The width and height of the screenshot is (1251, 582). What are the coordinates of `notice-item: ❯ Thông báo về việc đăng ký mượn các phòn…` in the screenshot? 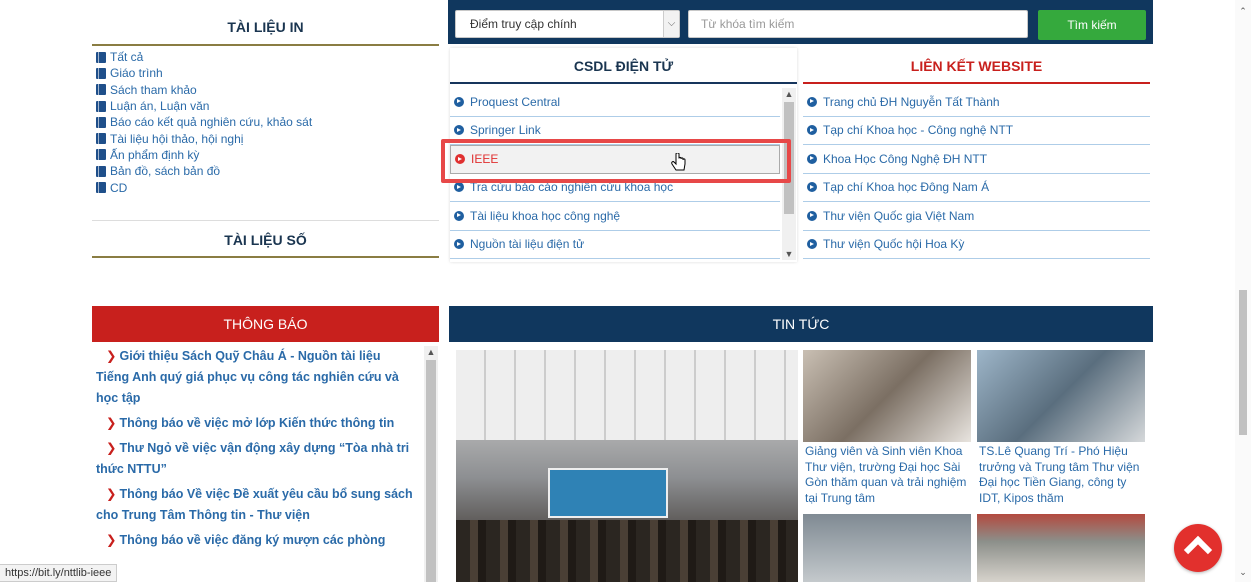 It's located at (256, 540).